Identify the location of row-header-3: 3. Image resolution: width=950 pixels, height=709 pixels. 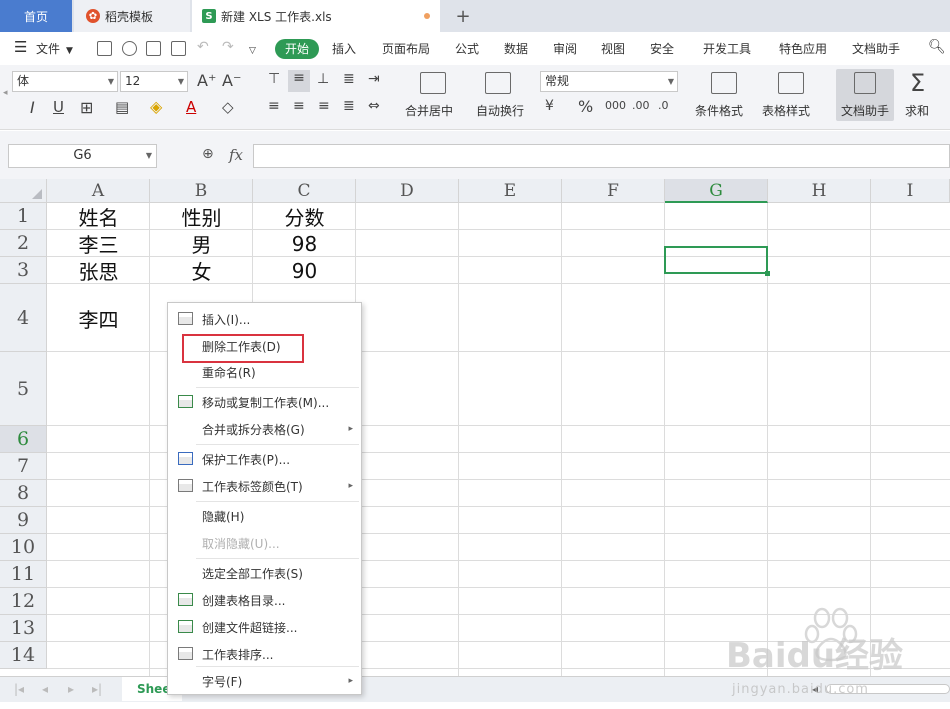
(23, 270).